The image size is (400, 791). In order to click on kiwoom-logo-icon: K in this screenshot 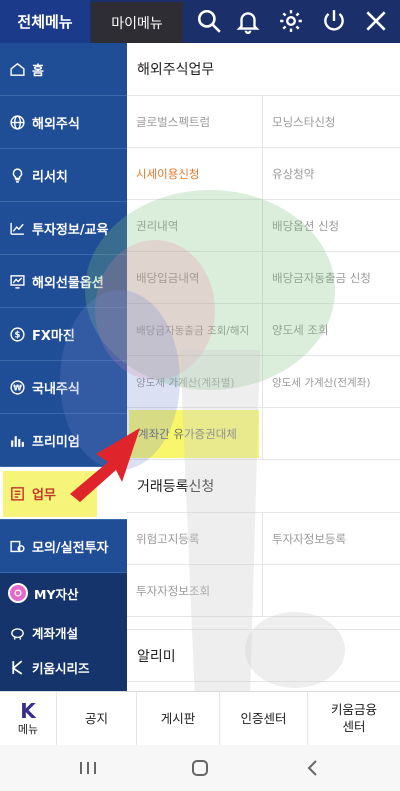, I will do `click(28, 710)`.